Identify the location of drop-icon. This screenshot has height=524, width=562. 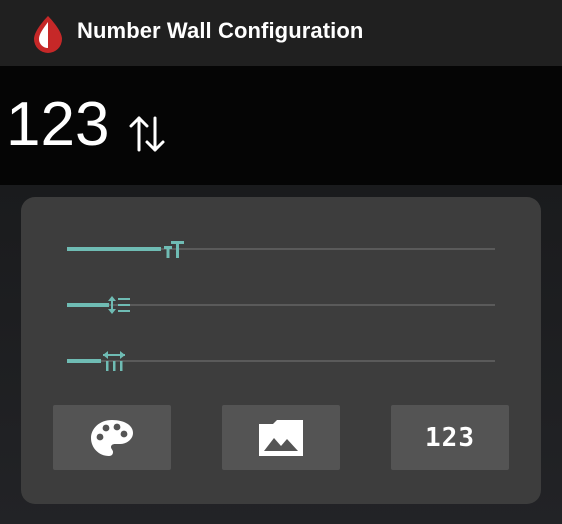
(48, 34).